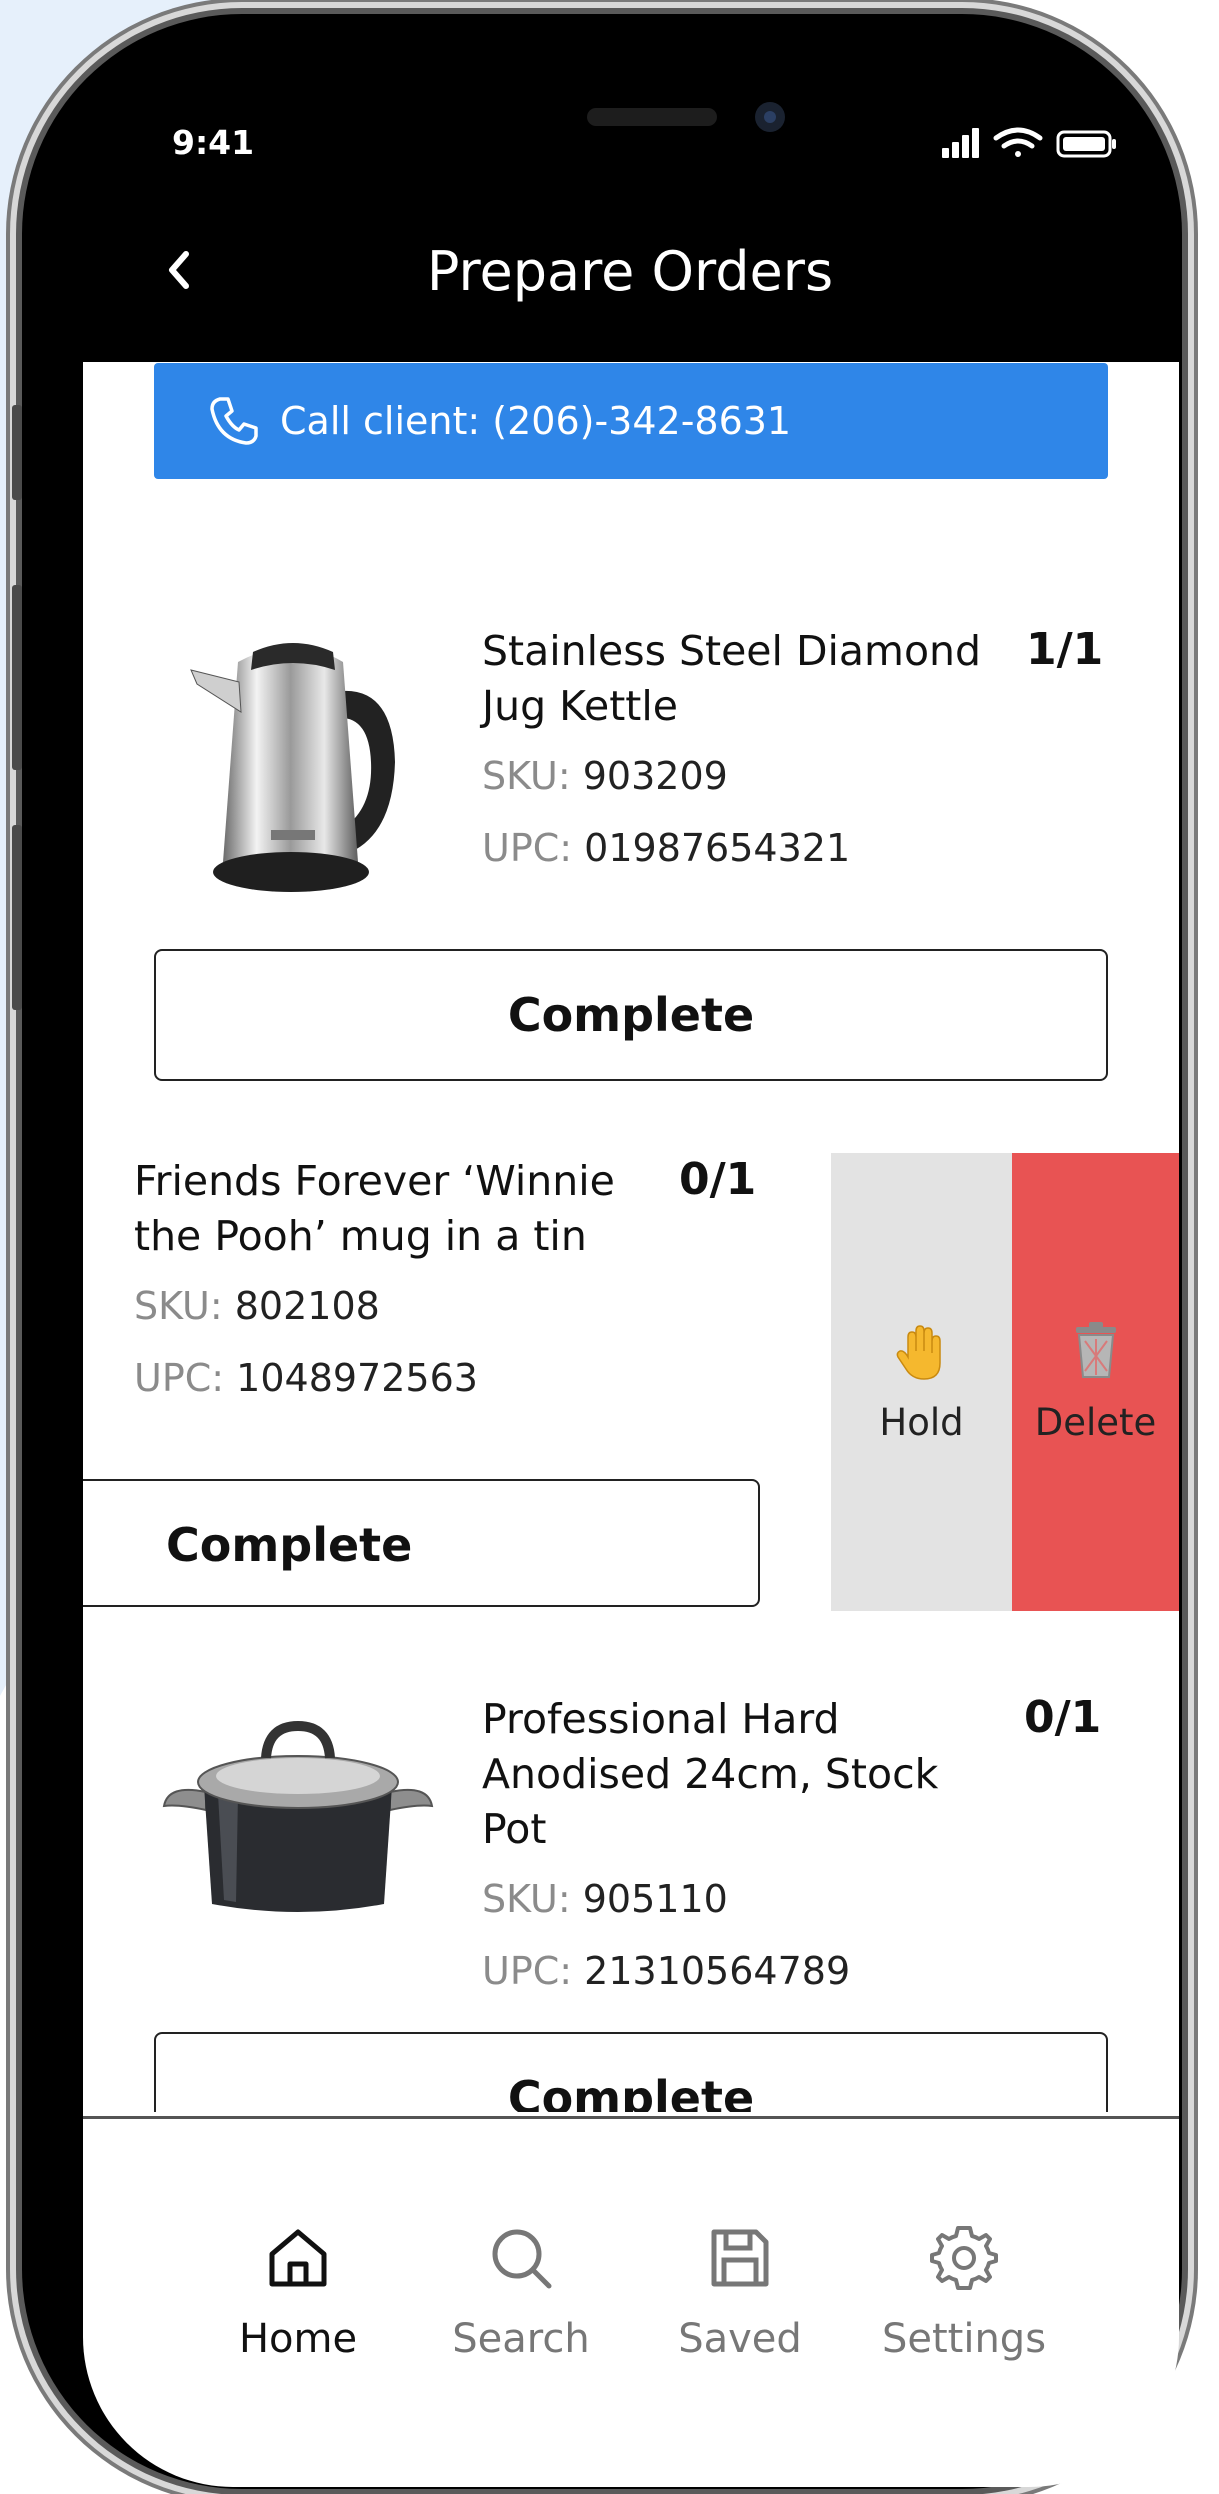  Describe the element at coordinates (964, 2258) in the screenshot. I see `gear-icon` at that location.